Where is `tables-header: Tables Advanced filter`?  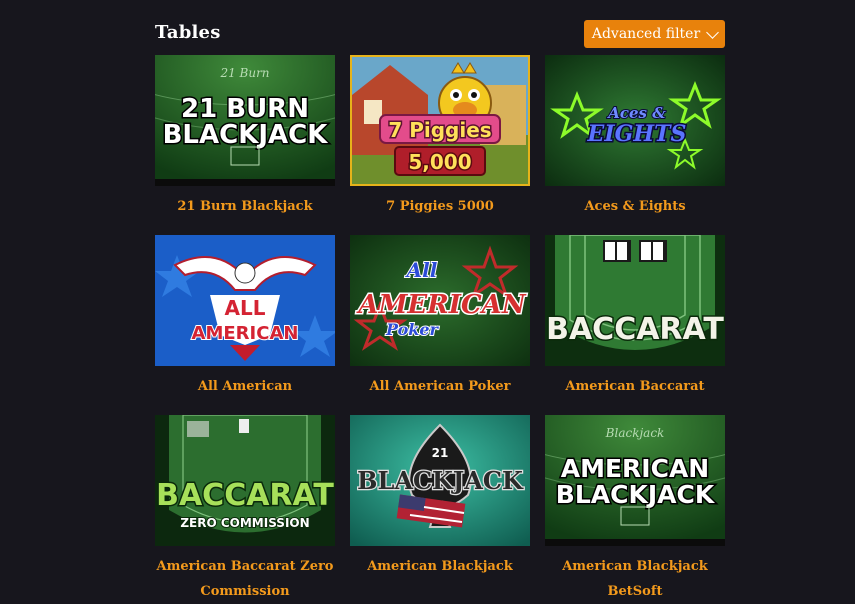
tables-header: Tables Advanced filter is located at coordinates (440, 34).